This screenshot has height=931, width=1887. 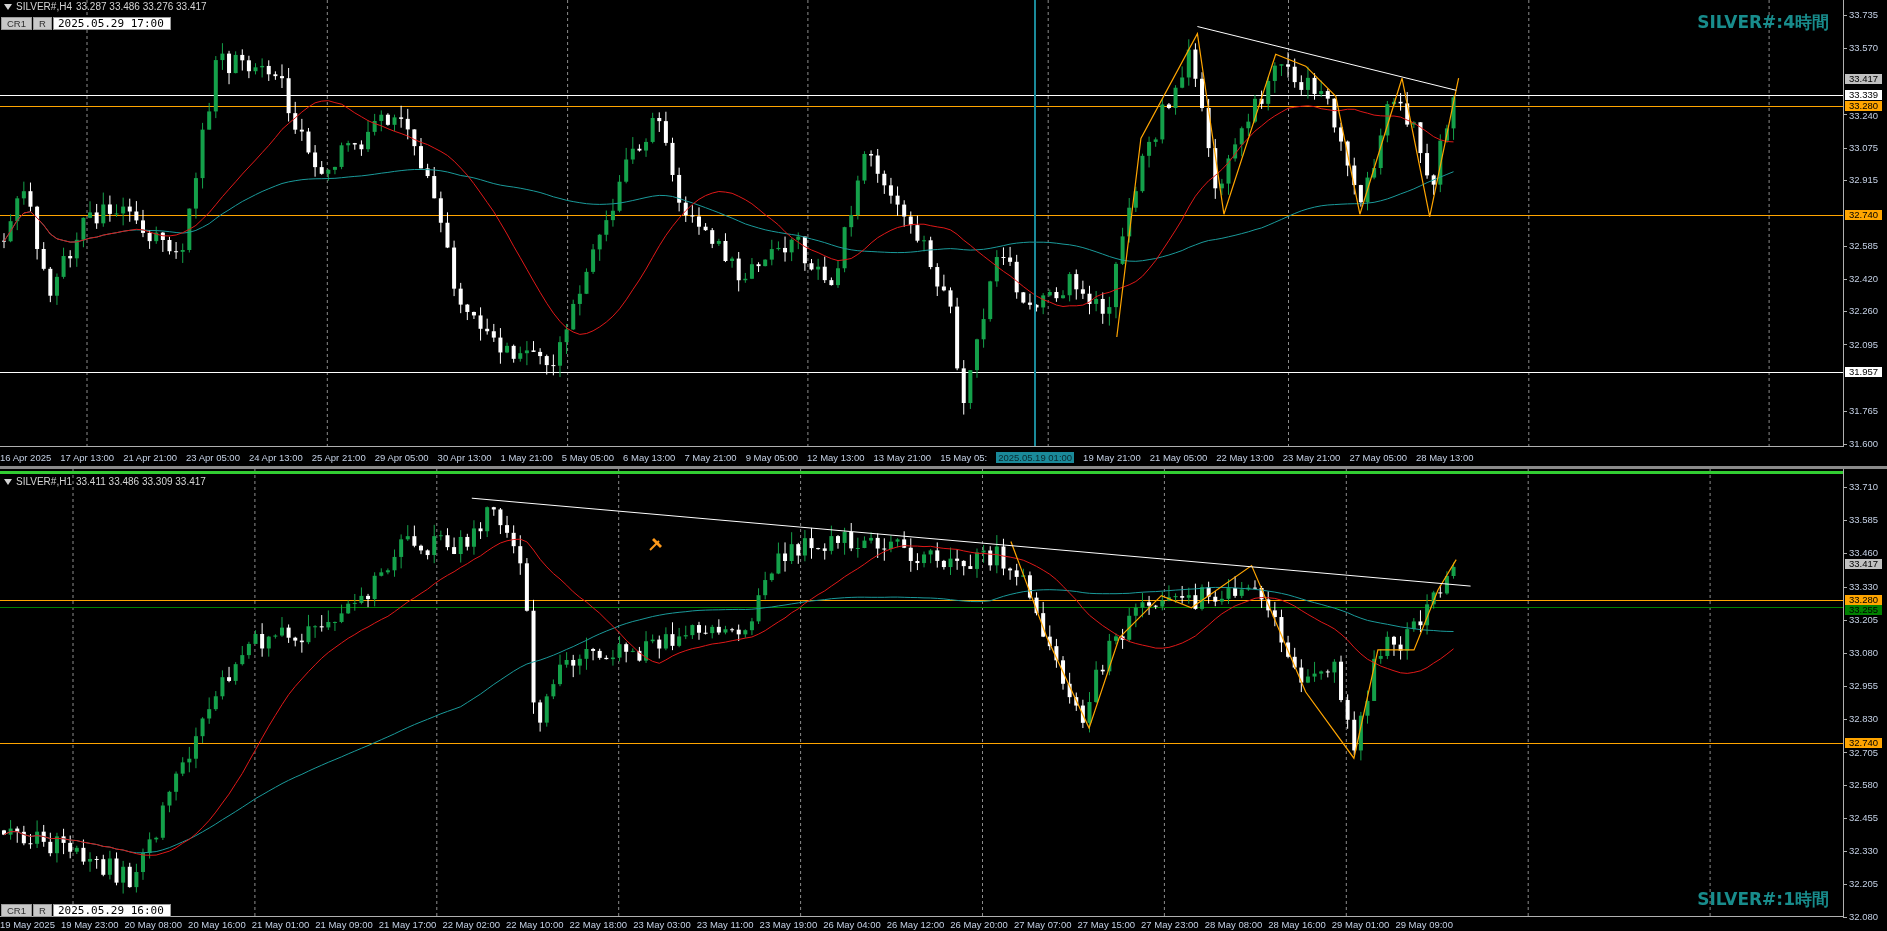 I want to click on time-tick-label: 17 Apr 13:00, so click(x=87, y=457).